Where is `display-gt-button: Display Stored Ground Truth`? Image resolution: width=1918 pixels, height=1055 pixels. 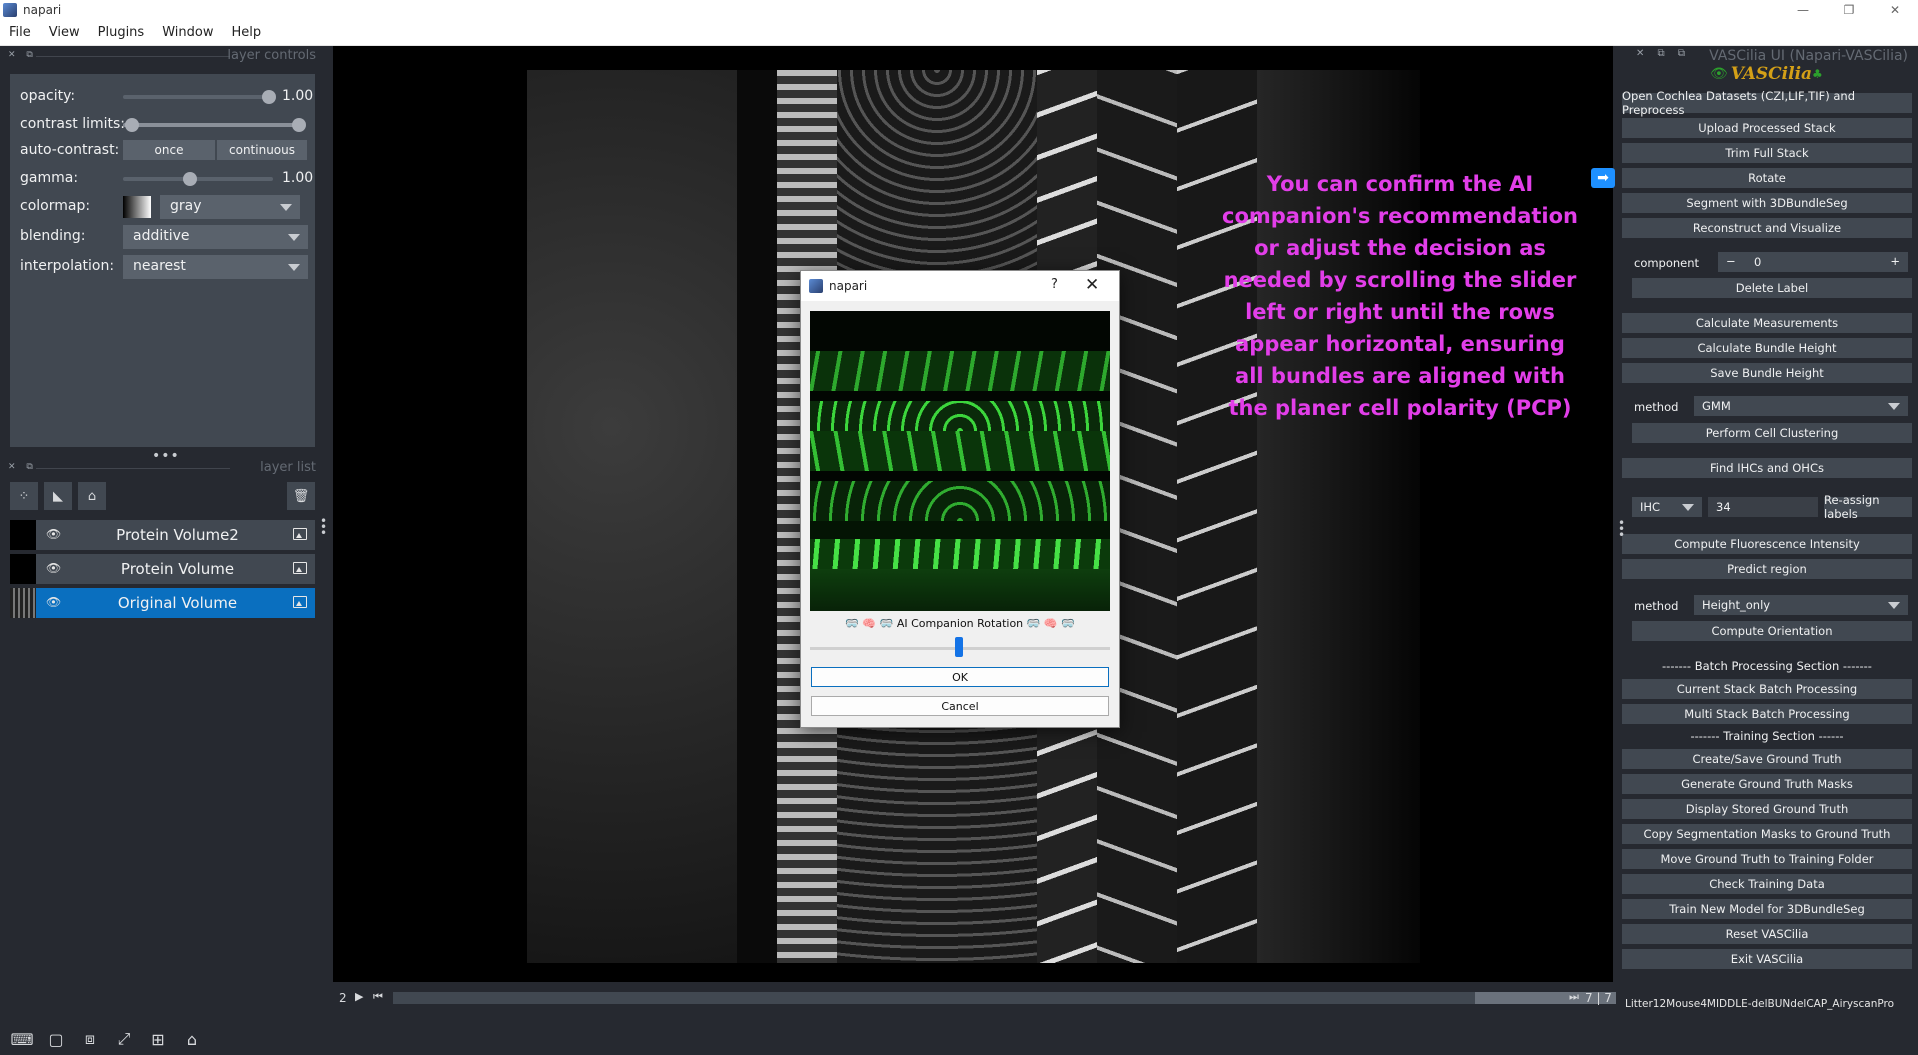 display-gt-button: Display Stored Ground Truth is located at coordinates (1767, 809).